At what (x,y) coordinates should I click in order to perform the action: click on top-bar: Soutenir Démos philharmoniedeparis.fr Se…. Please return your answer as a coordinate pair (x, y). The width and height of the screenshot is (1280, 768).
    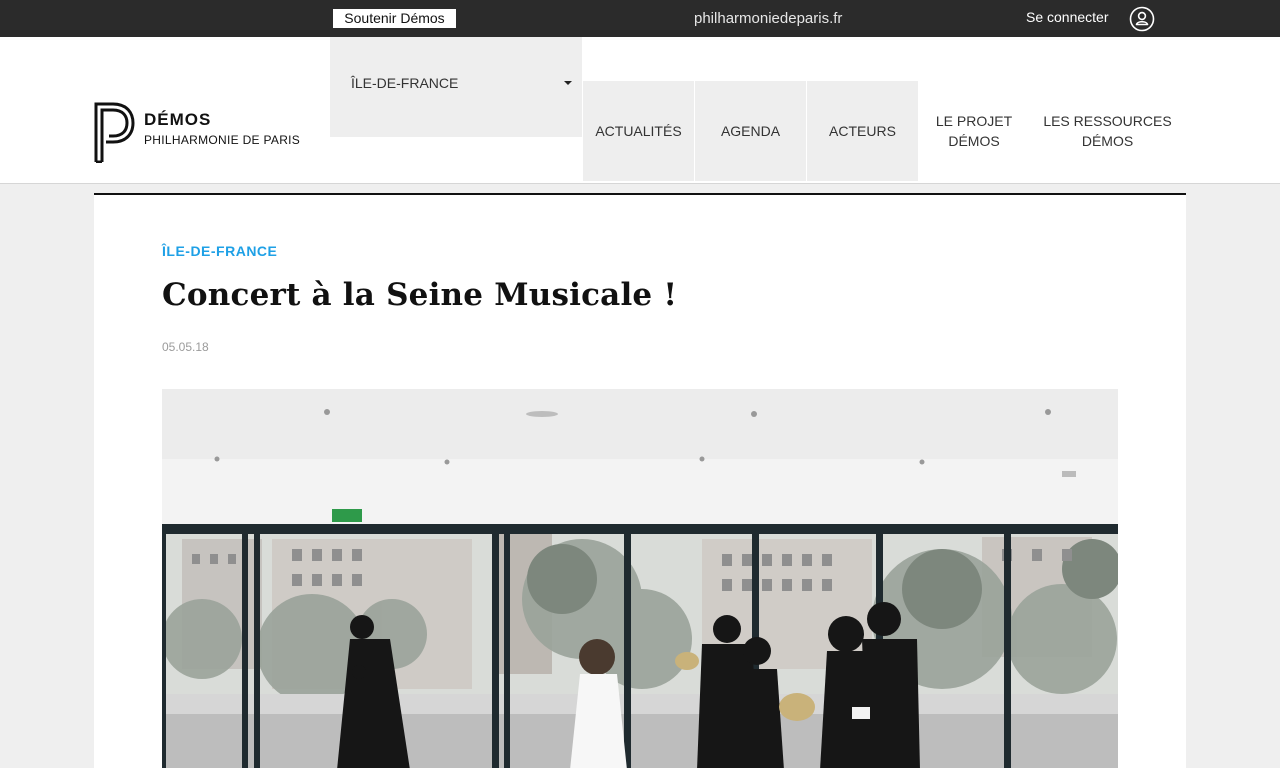
    Looking at the image, I should click on (640, 18).